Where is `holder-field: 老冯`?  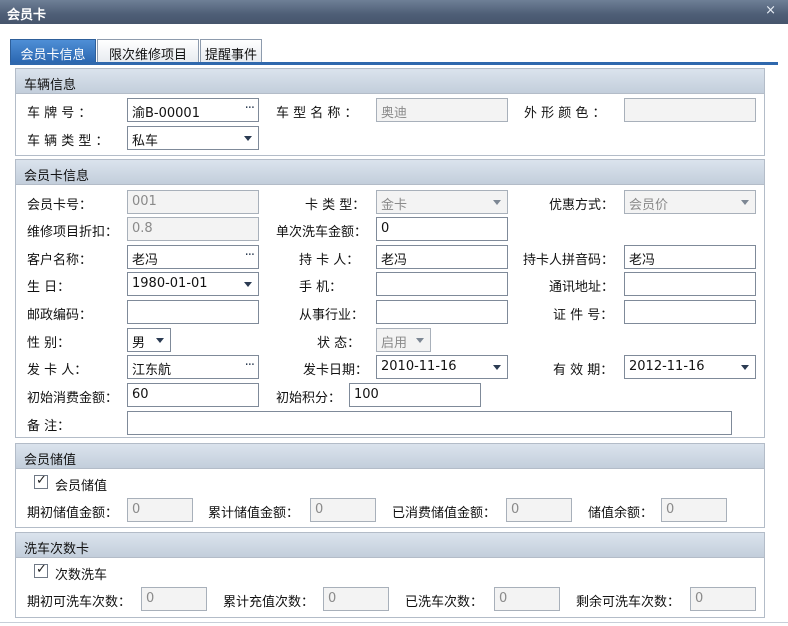
holder-field: 老冯 is located at coordinates (442, 257).